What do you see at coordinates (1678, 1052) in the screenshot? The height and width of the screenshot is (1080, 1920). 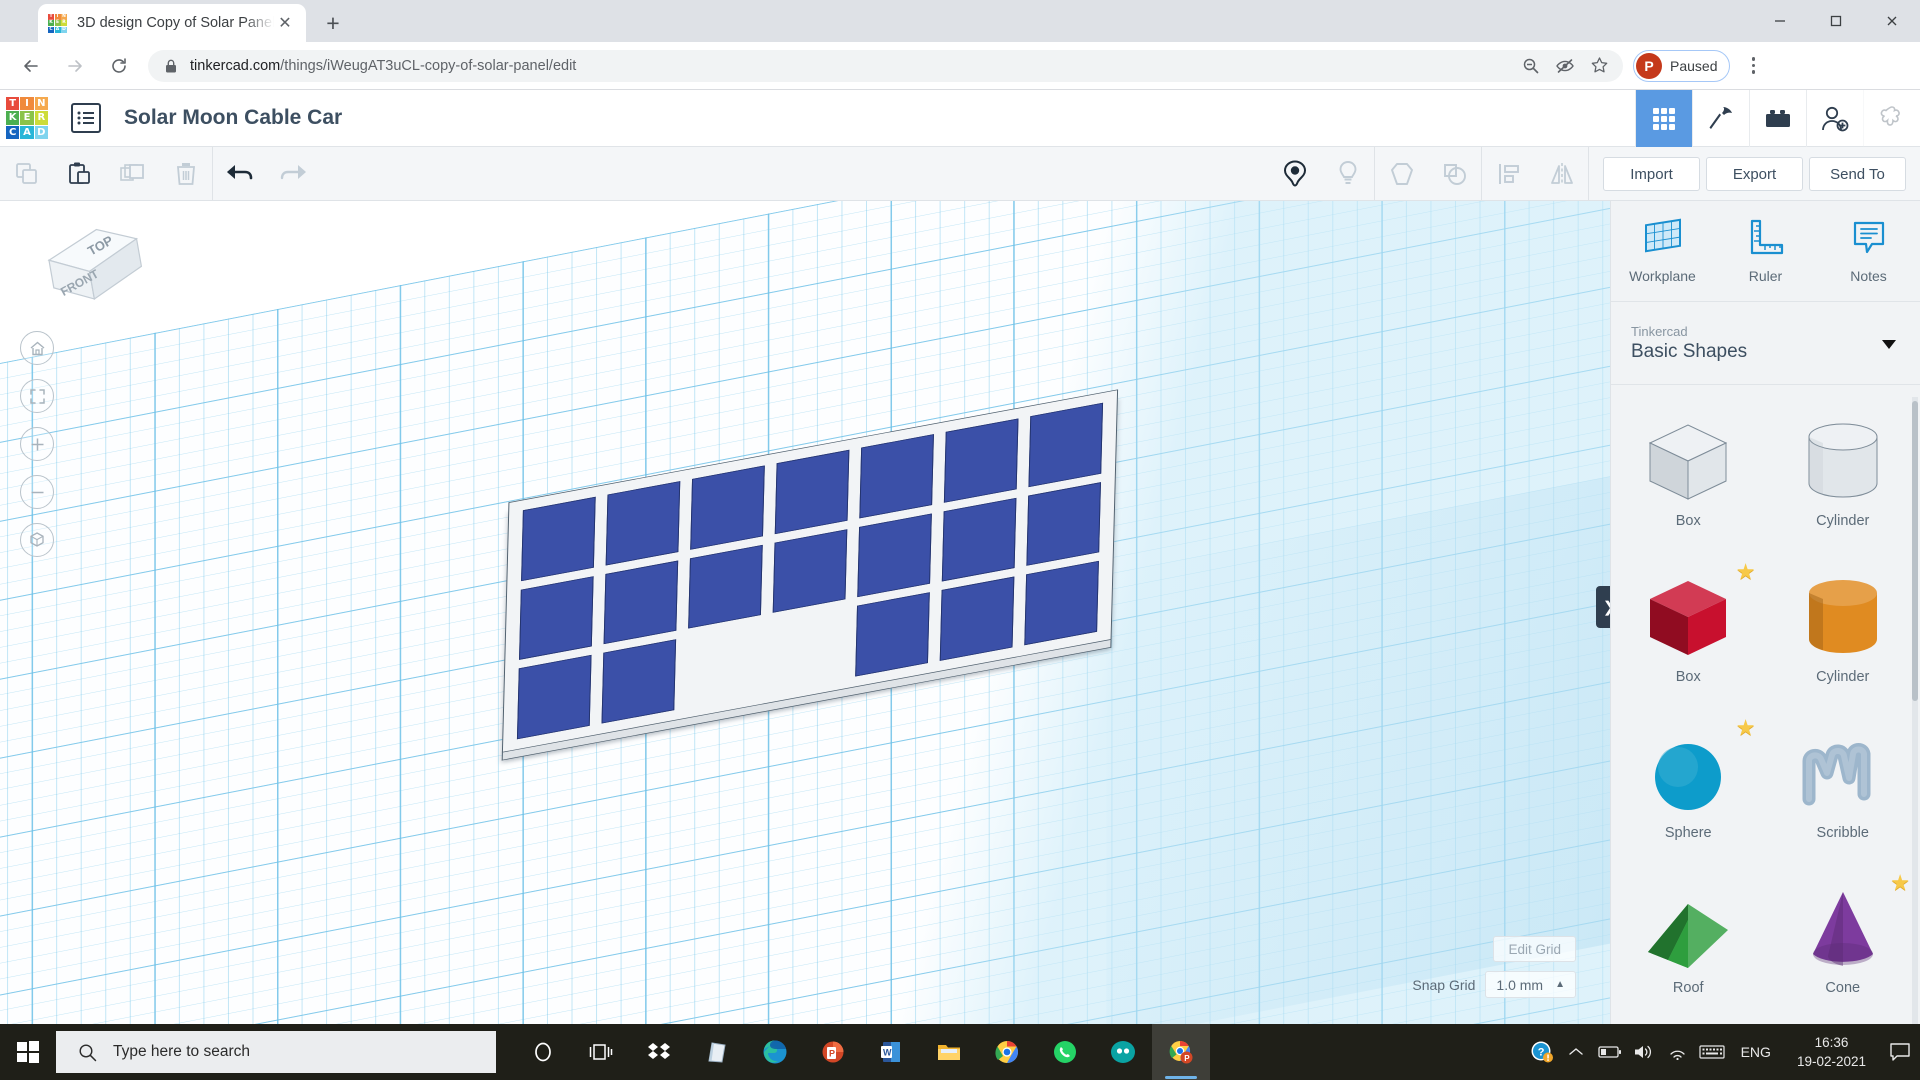 I see `wifi-icon` at bounding box center [1678, 1052].